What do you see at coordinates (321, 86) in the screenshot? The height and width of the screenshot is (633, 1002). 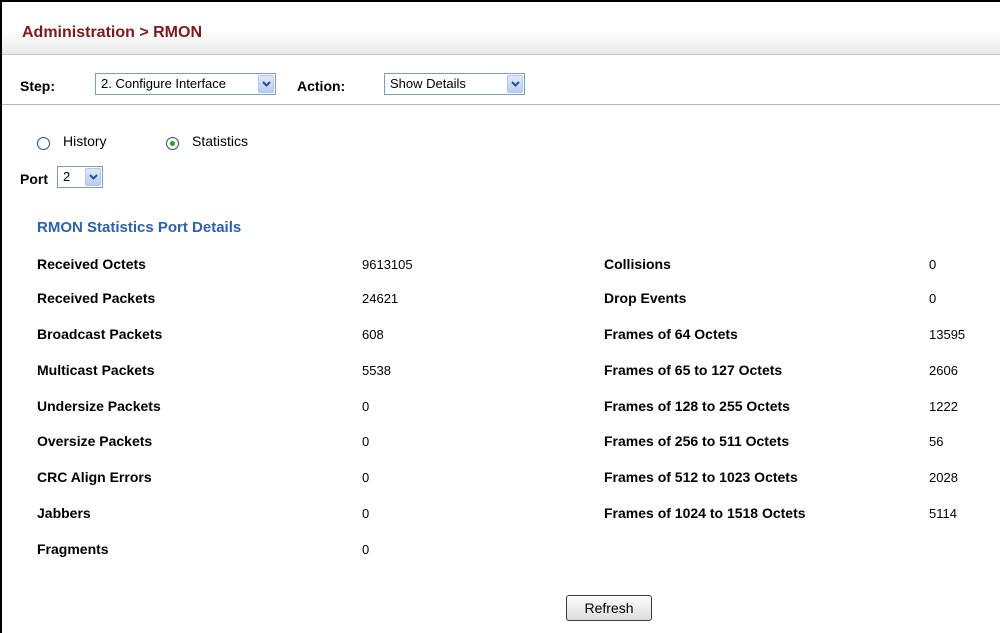 I see `action-label: Action:` at bounding box center [321, 86].